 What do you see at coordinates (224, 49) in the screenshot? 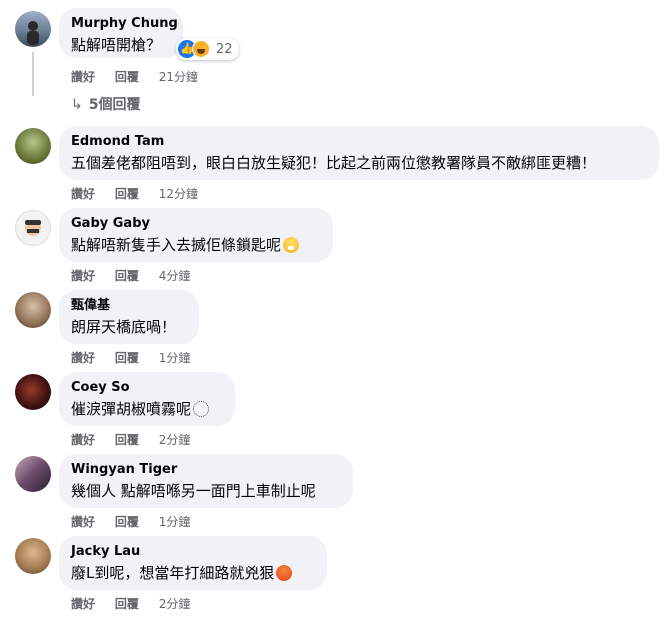
I see `reaction-count: 22` at bounding box center [224, 49].